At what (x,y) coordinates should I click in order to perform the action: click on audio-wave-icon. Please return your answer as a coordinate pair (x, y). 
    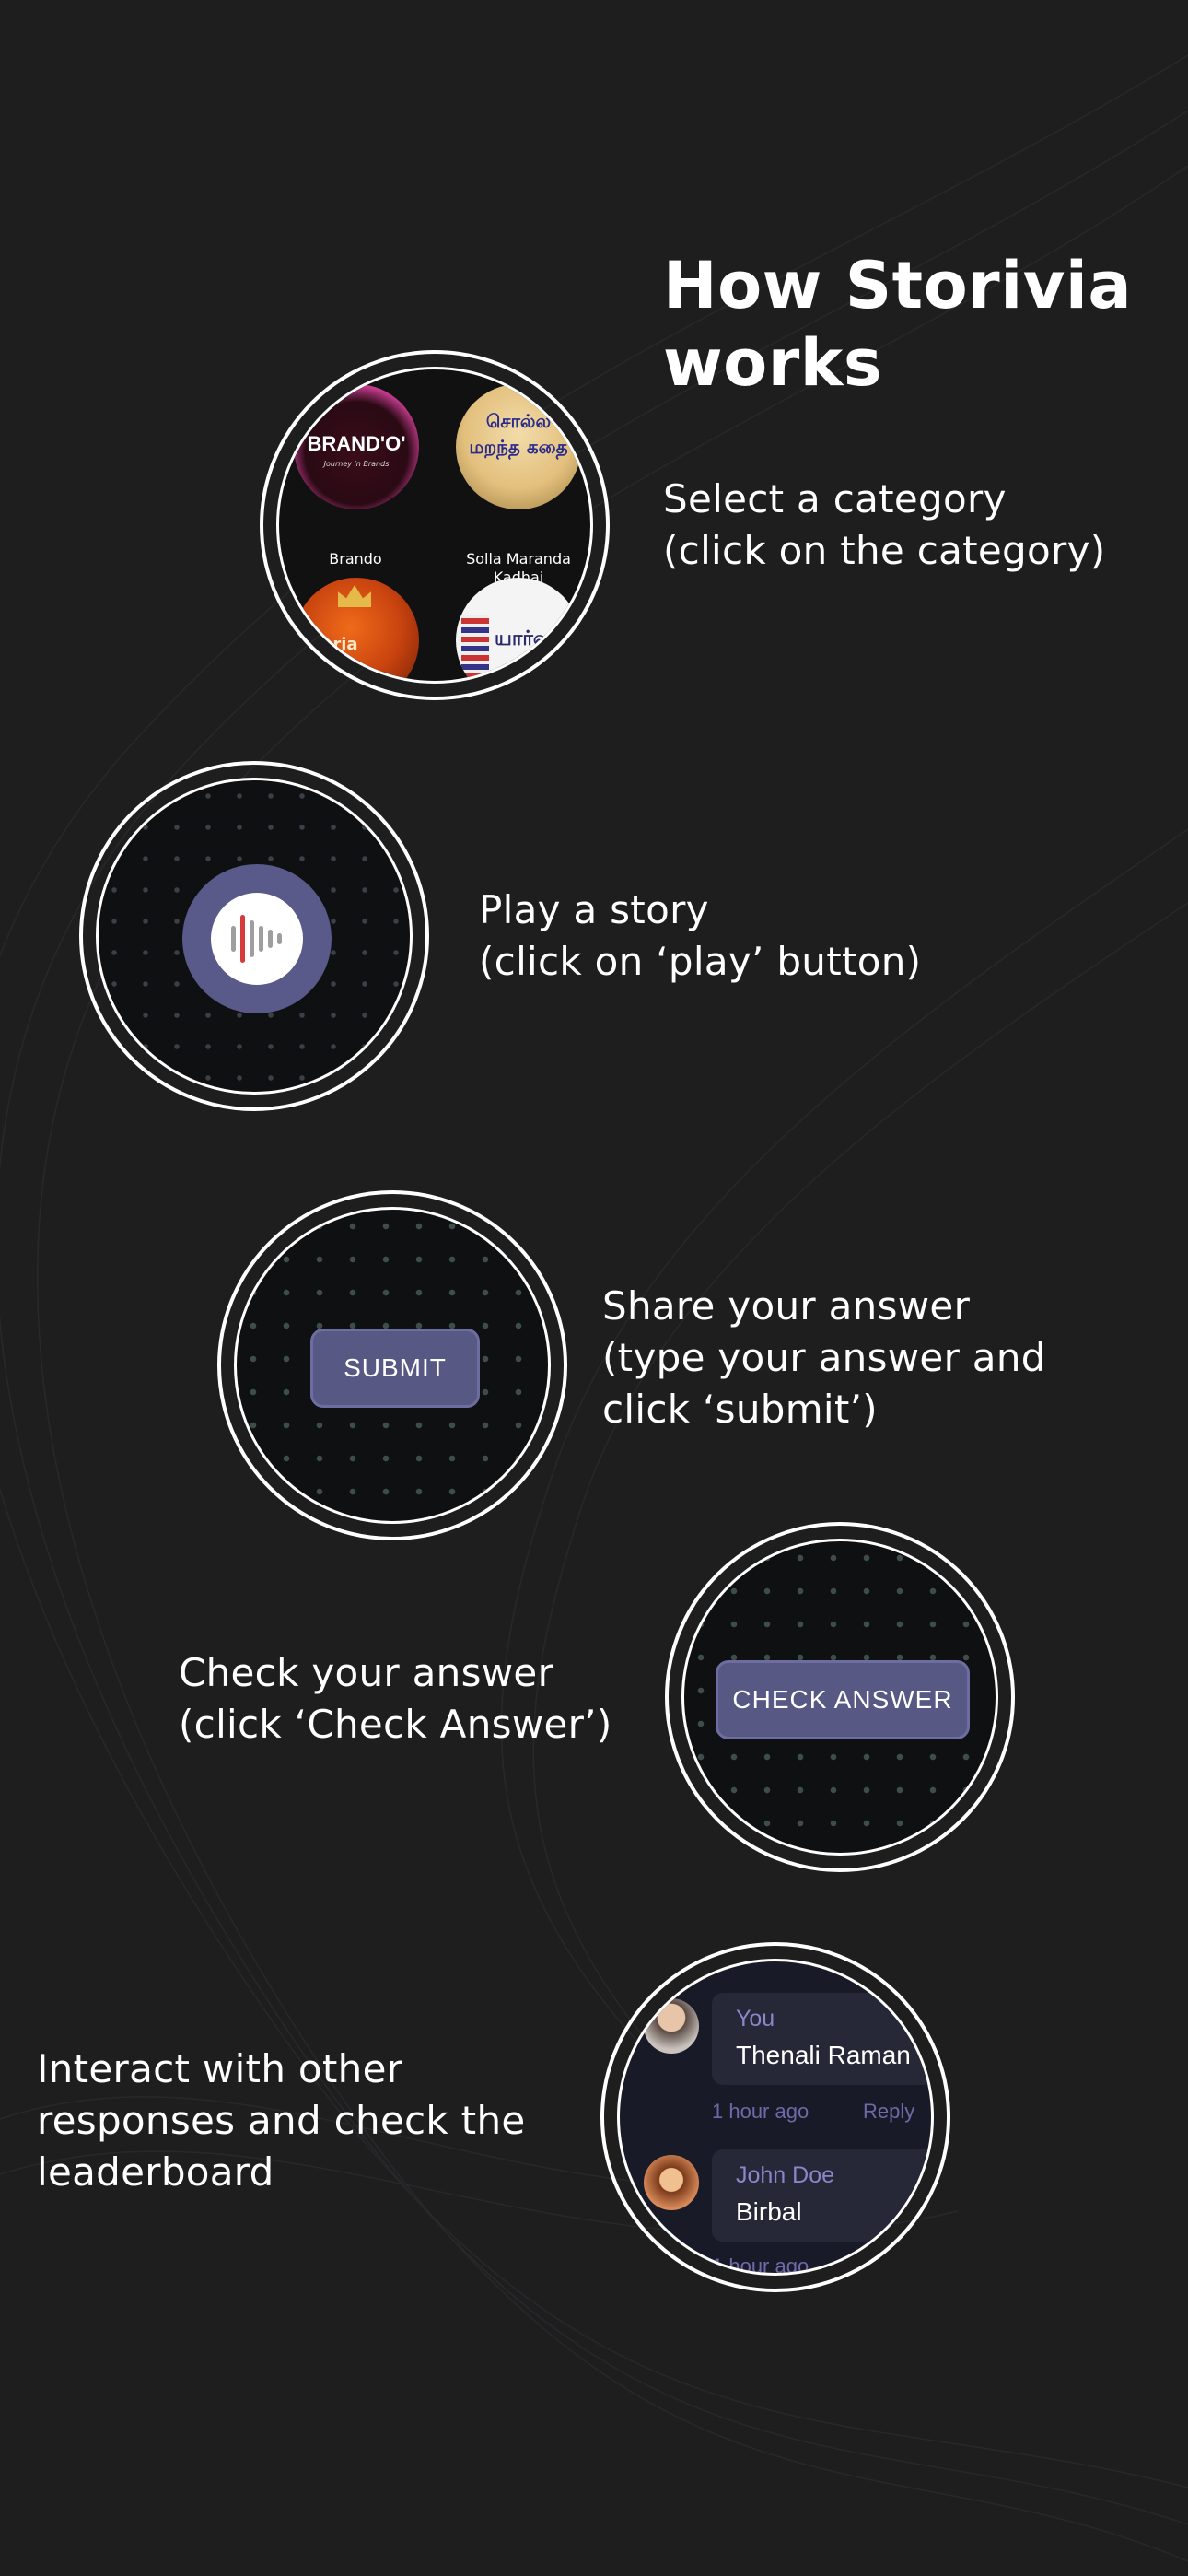
    Looking at the image, I should click on (256, 939).